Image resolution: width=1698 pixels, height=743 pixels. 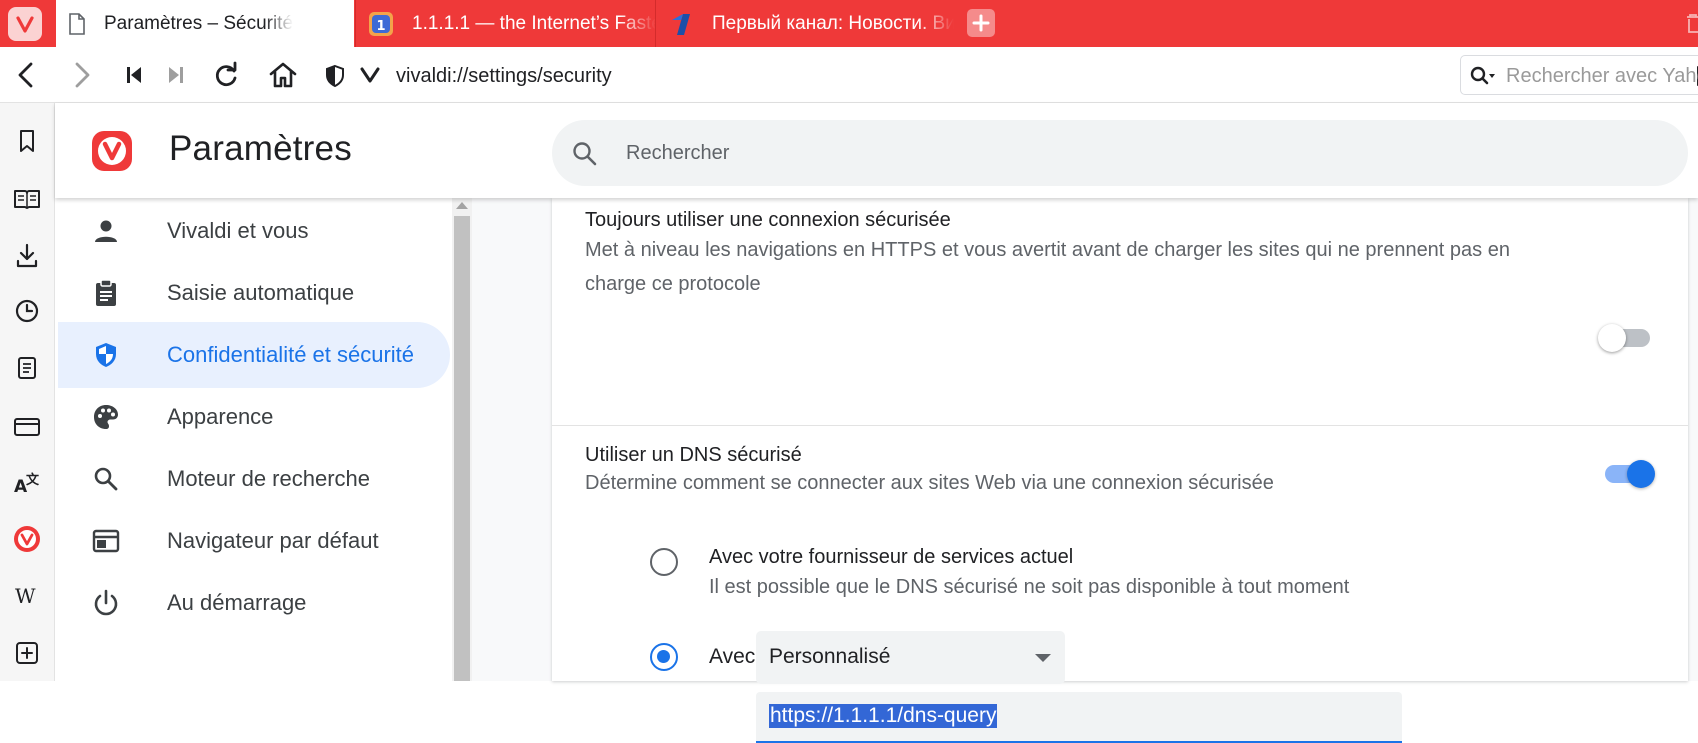 I want to click on clipboard-icon, so click(x=106, y=293).